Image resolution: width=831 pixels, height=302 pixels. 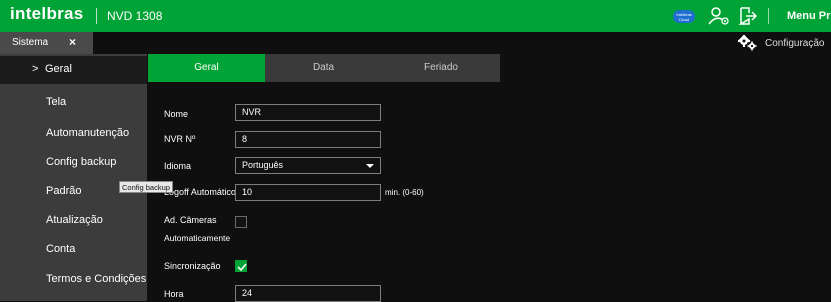 I want to click on ad-cameras-label: Ad. Câmeras, so click(x=190, y=220).